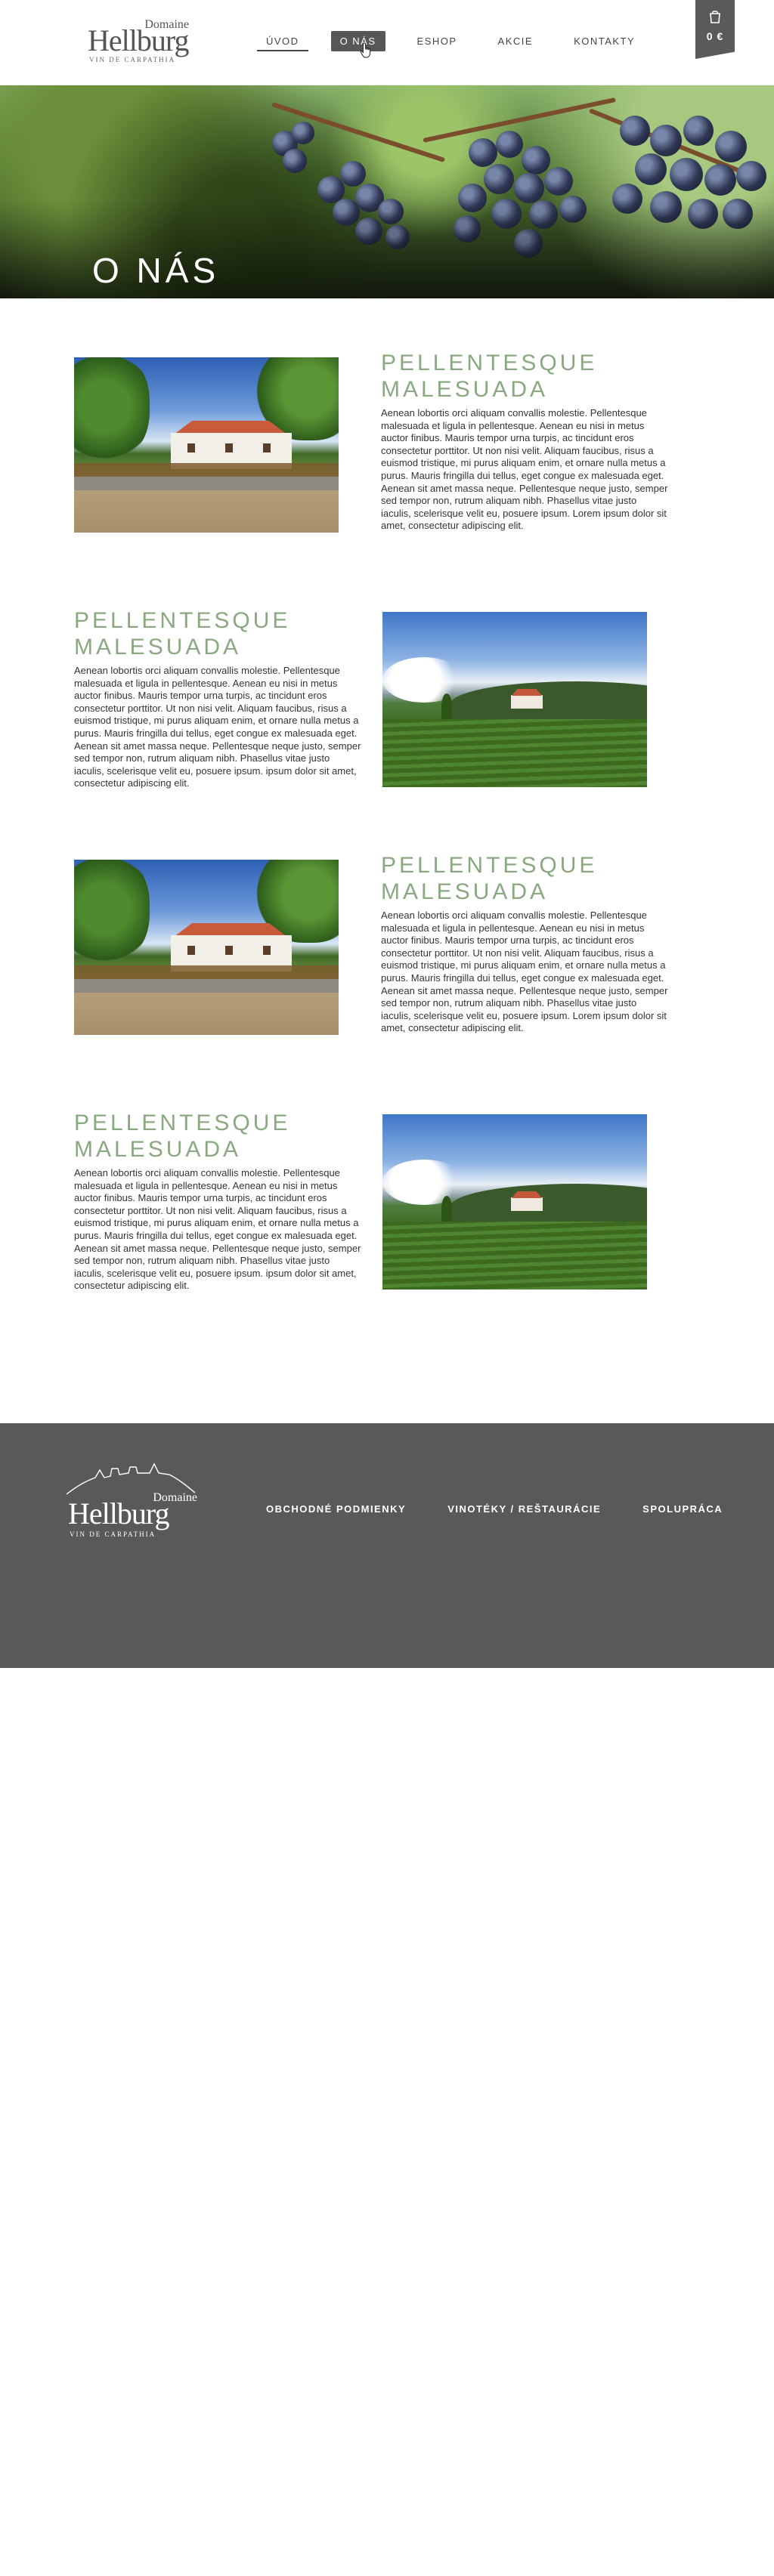  What do you see at coordinates (357, 40) in the screenshot?
I see `nav-item-o-nas: O NÁS` at bounding box center [357, 40].